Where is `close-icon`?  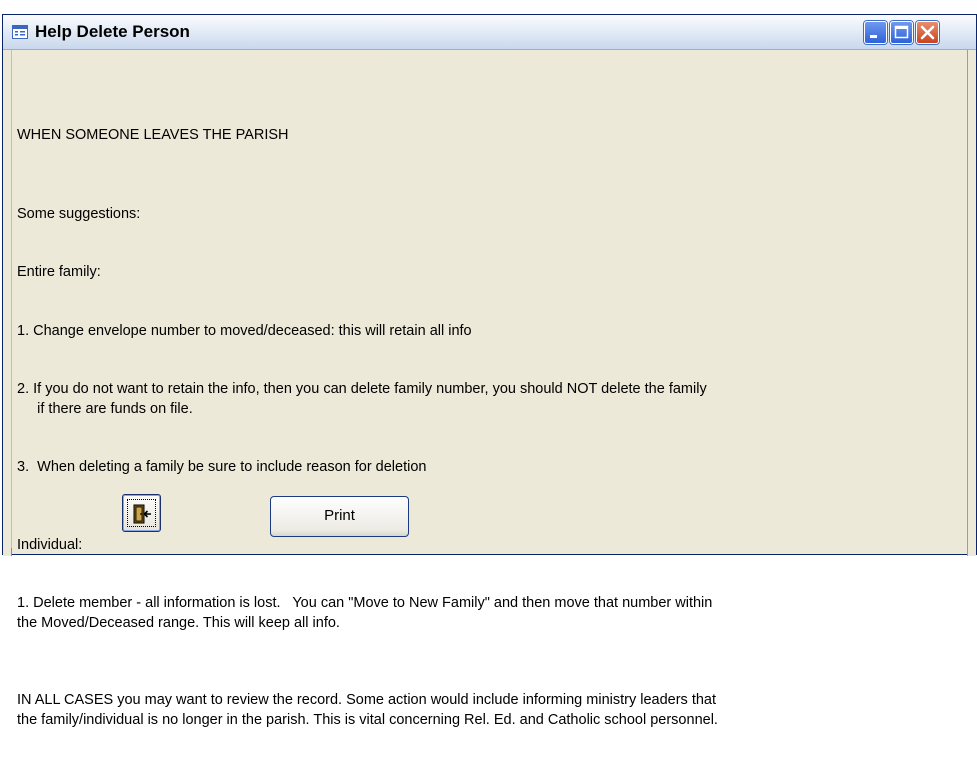
close-icon is located at coordinates (927, 32).